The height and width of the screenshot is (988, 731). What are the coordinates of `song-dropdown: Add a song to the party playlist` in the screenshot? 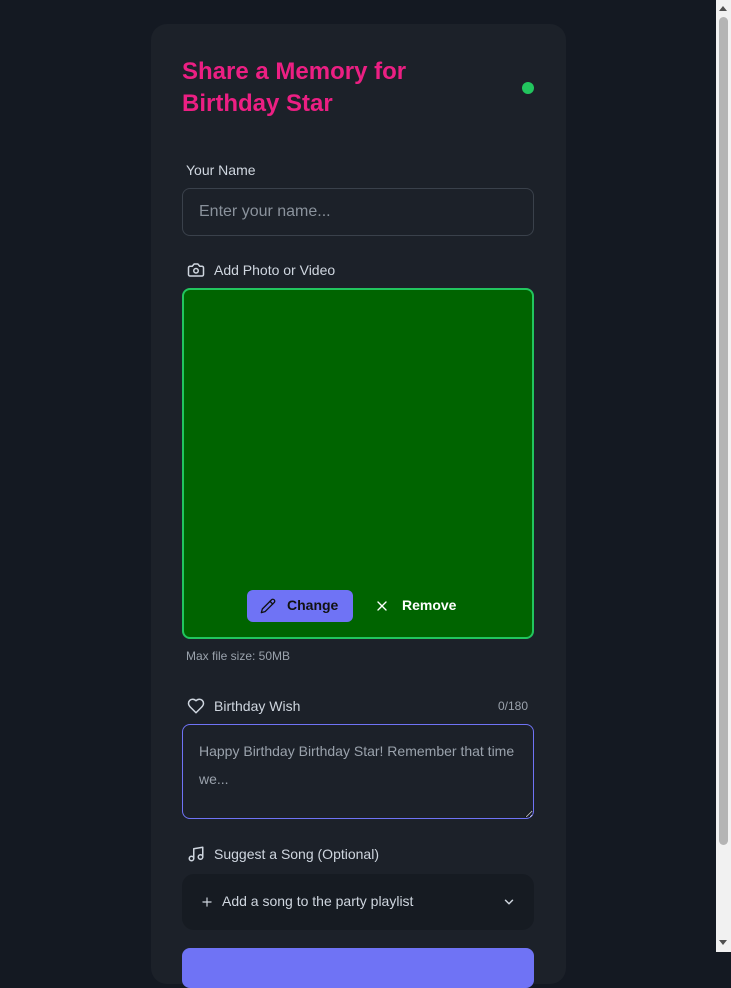 It's located at (358, 902).